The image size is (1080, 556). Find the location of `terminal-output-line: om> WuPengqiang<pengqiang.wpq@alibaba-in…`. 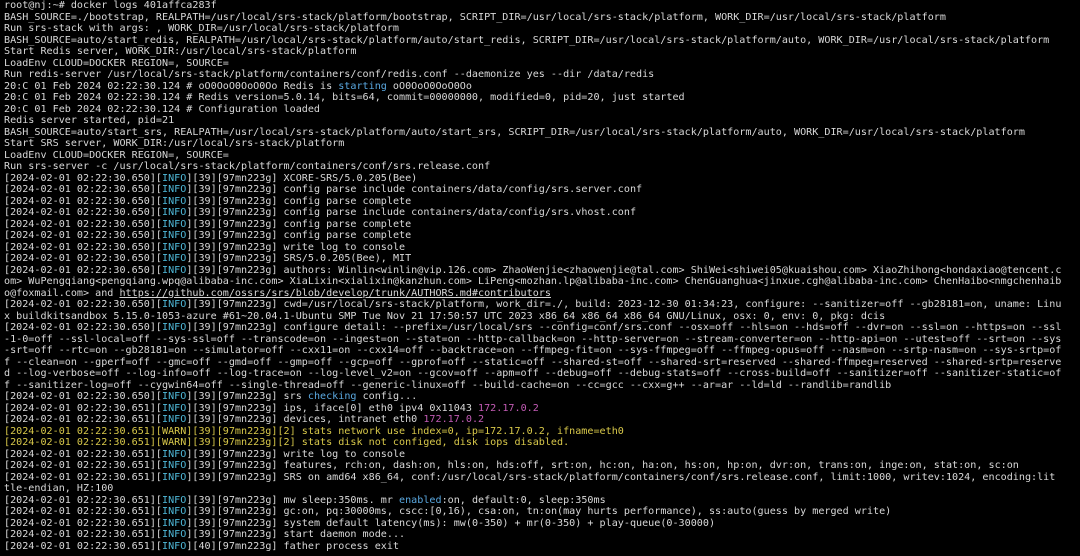

terminal-output-line: om> WuPengqiang<pengqiang.wpq@alibaba-in… is located at coordinates (540, 282).